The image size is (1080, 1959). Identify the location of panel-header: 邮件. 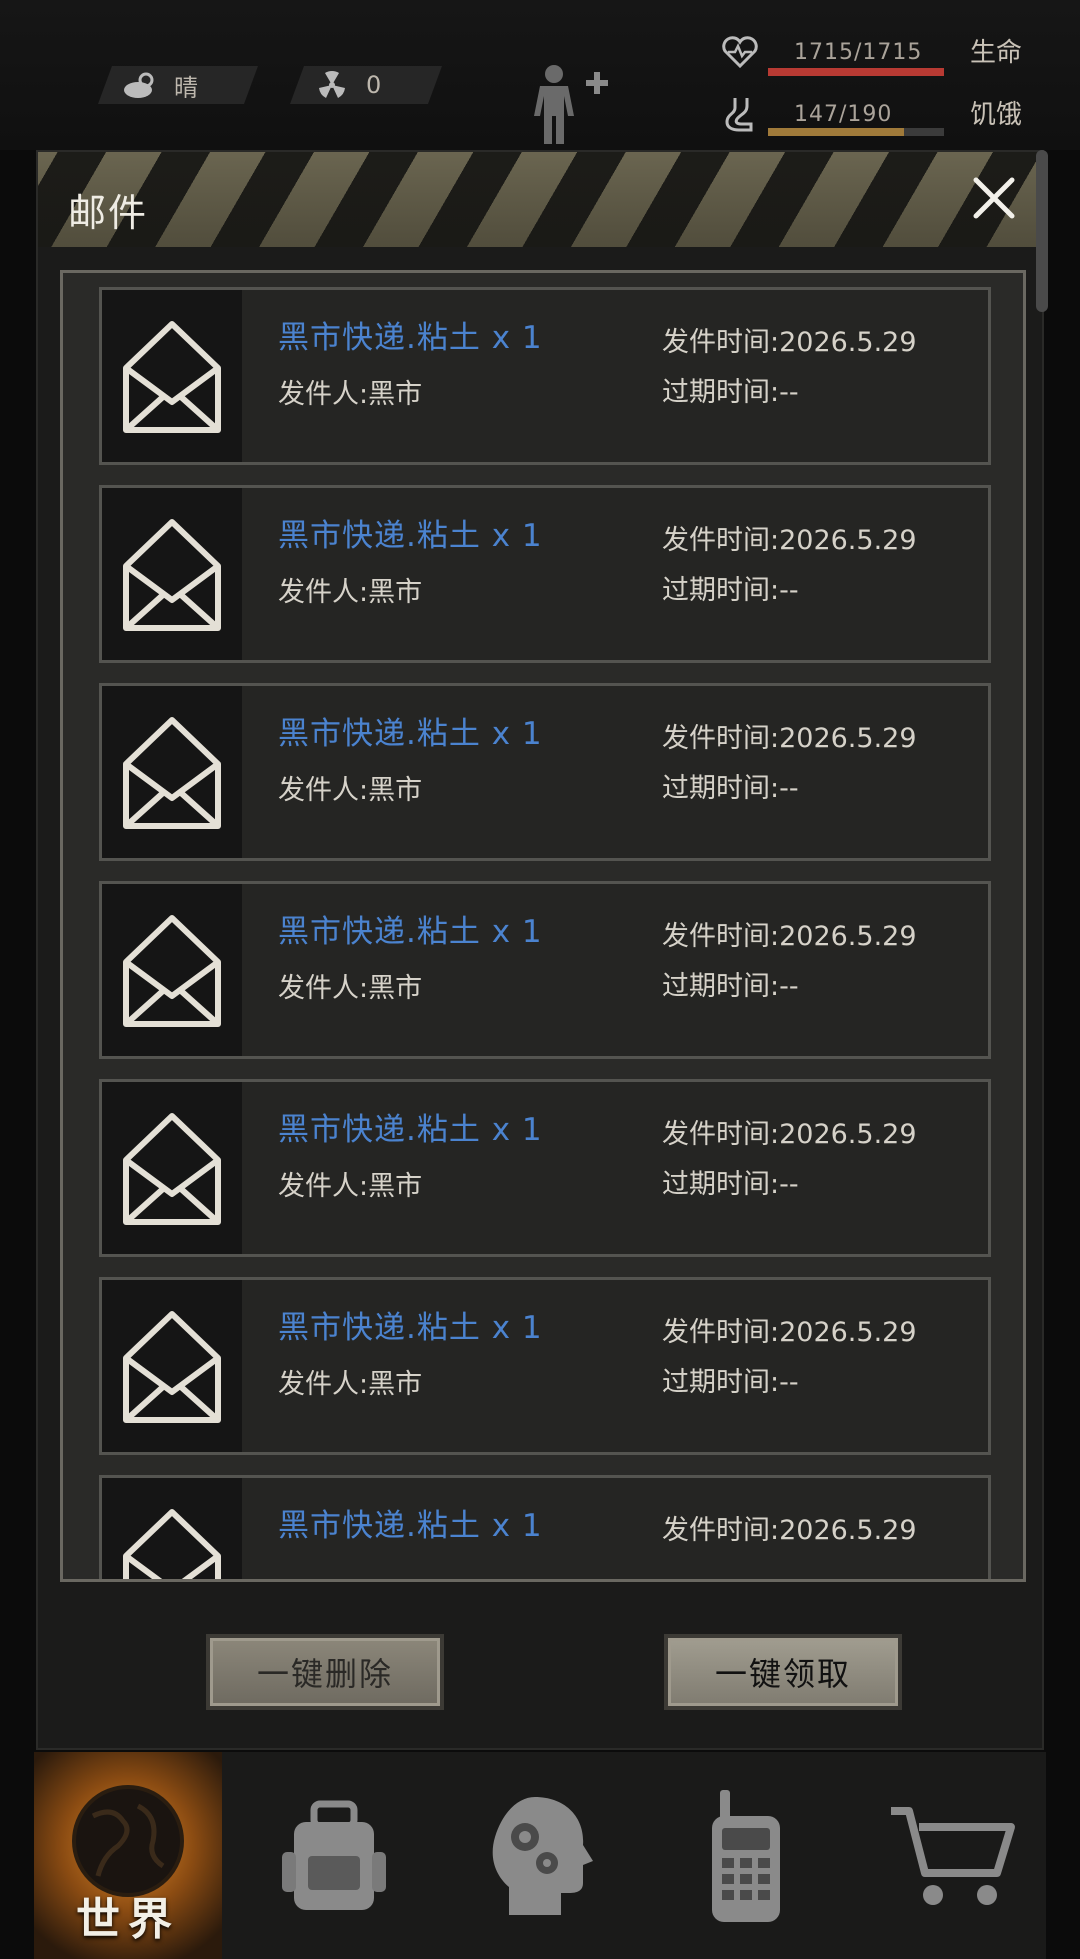
(540, 199).